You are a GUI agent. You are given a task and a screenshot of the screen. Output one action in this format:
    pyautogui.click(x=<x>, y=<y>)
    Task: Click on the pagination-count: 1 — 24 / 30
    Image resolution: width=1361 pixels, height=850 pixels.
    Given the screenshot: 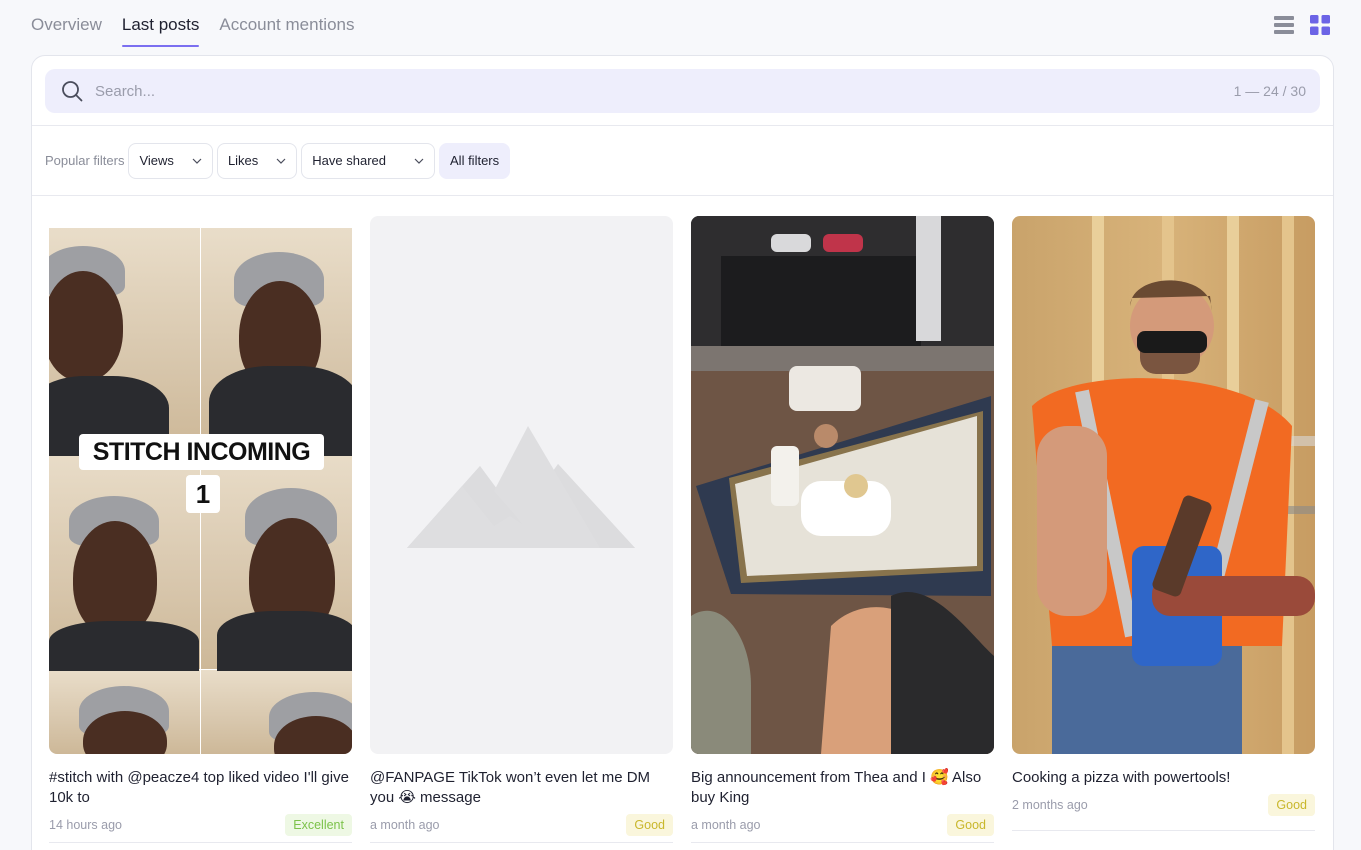 What is the action you would take?
    pyautogui.click(x=1269, y=91)
    